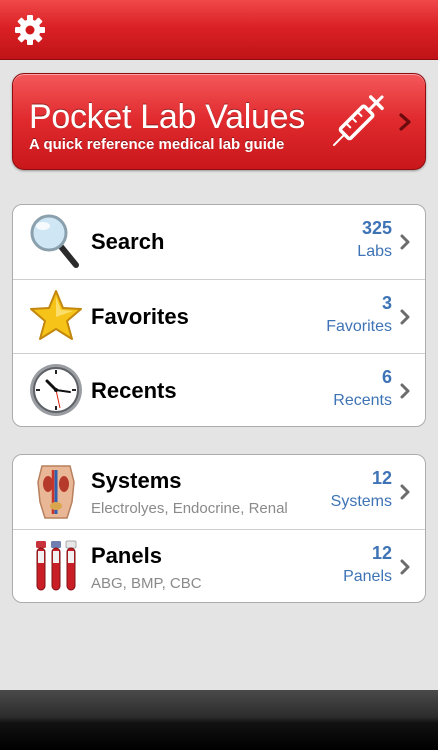 The width and height of the screenshot is (438, 750). What do you see at coordinates (56, 390) in the screenshot?
I see `clock-icon` at bounding box center [56, 390].